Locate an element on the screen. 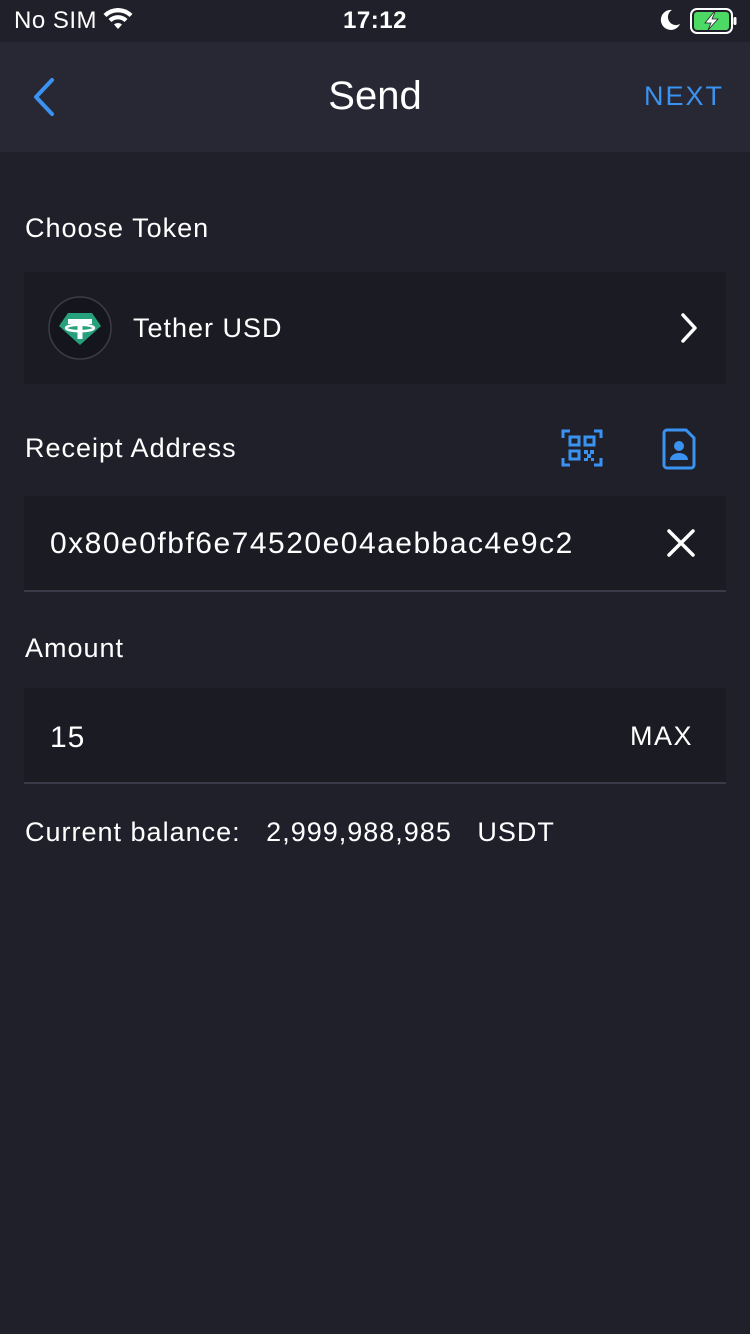 The image size is (750, 1334). token-name: Tether USD is located at coordinates (208, 328).